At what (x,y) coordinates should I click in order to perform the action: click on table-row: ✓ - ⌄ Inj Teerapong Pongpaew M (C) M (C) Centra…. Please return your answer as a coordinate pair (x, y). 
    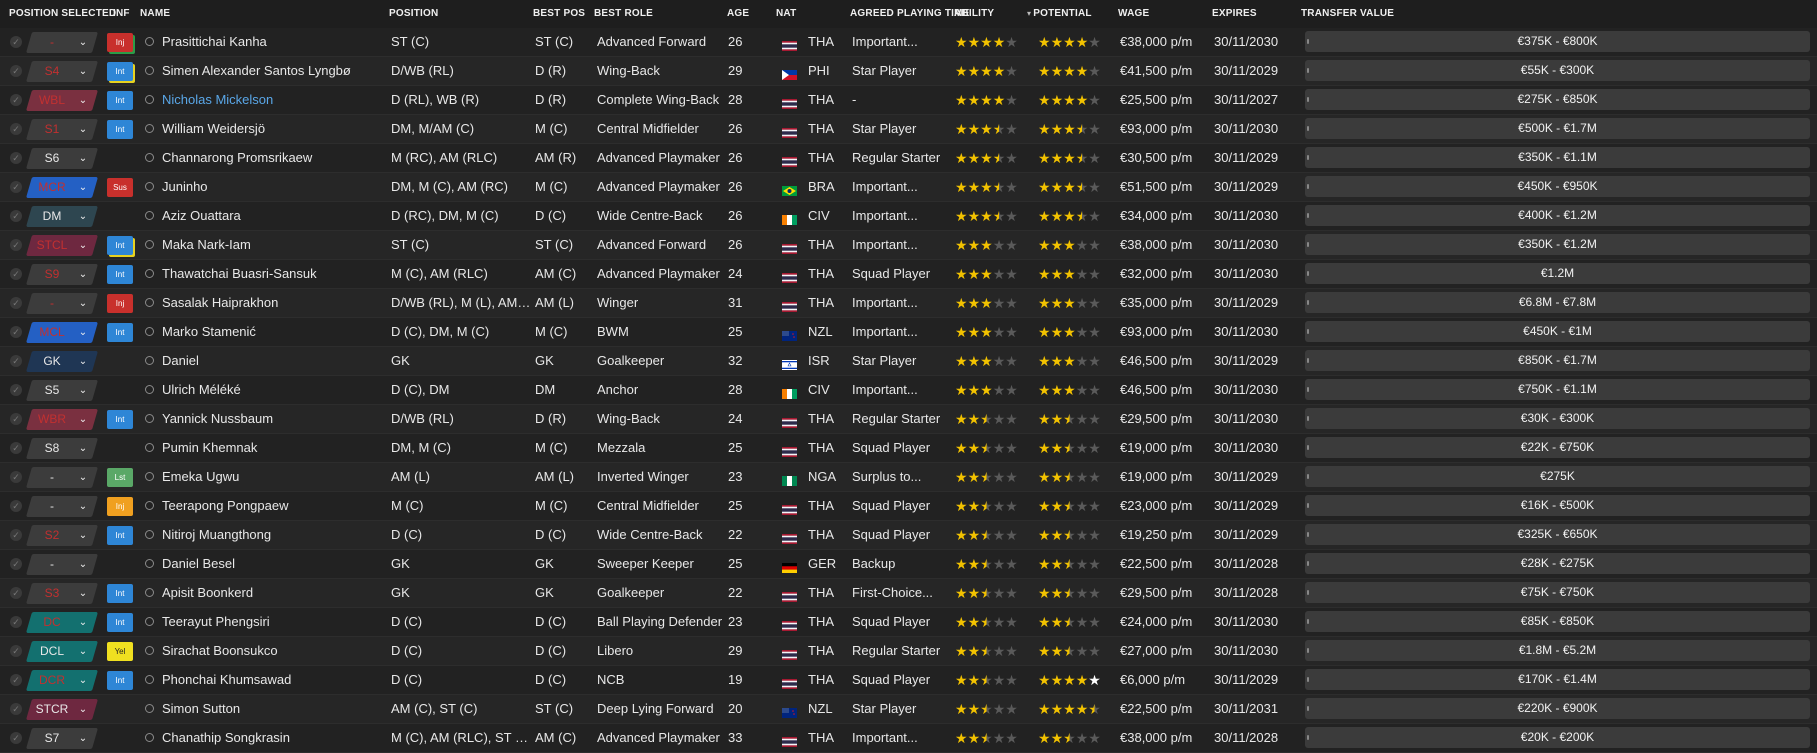
    Looking at the image, I should click on (908, 506).